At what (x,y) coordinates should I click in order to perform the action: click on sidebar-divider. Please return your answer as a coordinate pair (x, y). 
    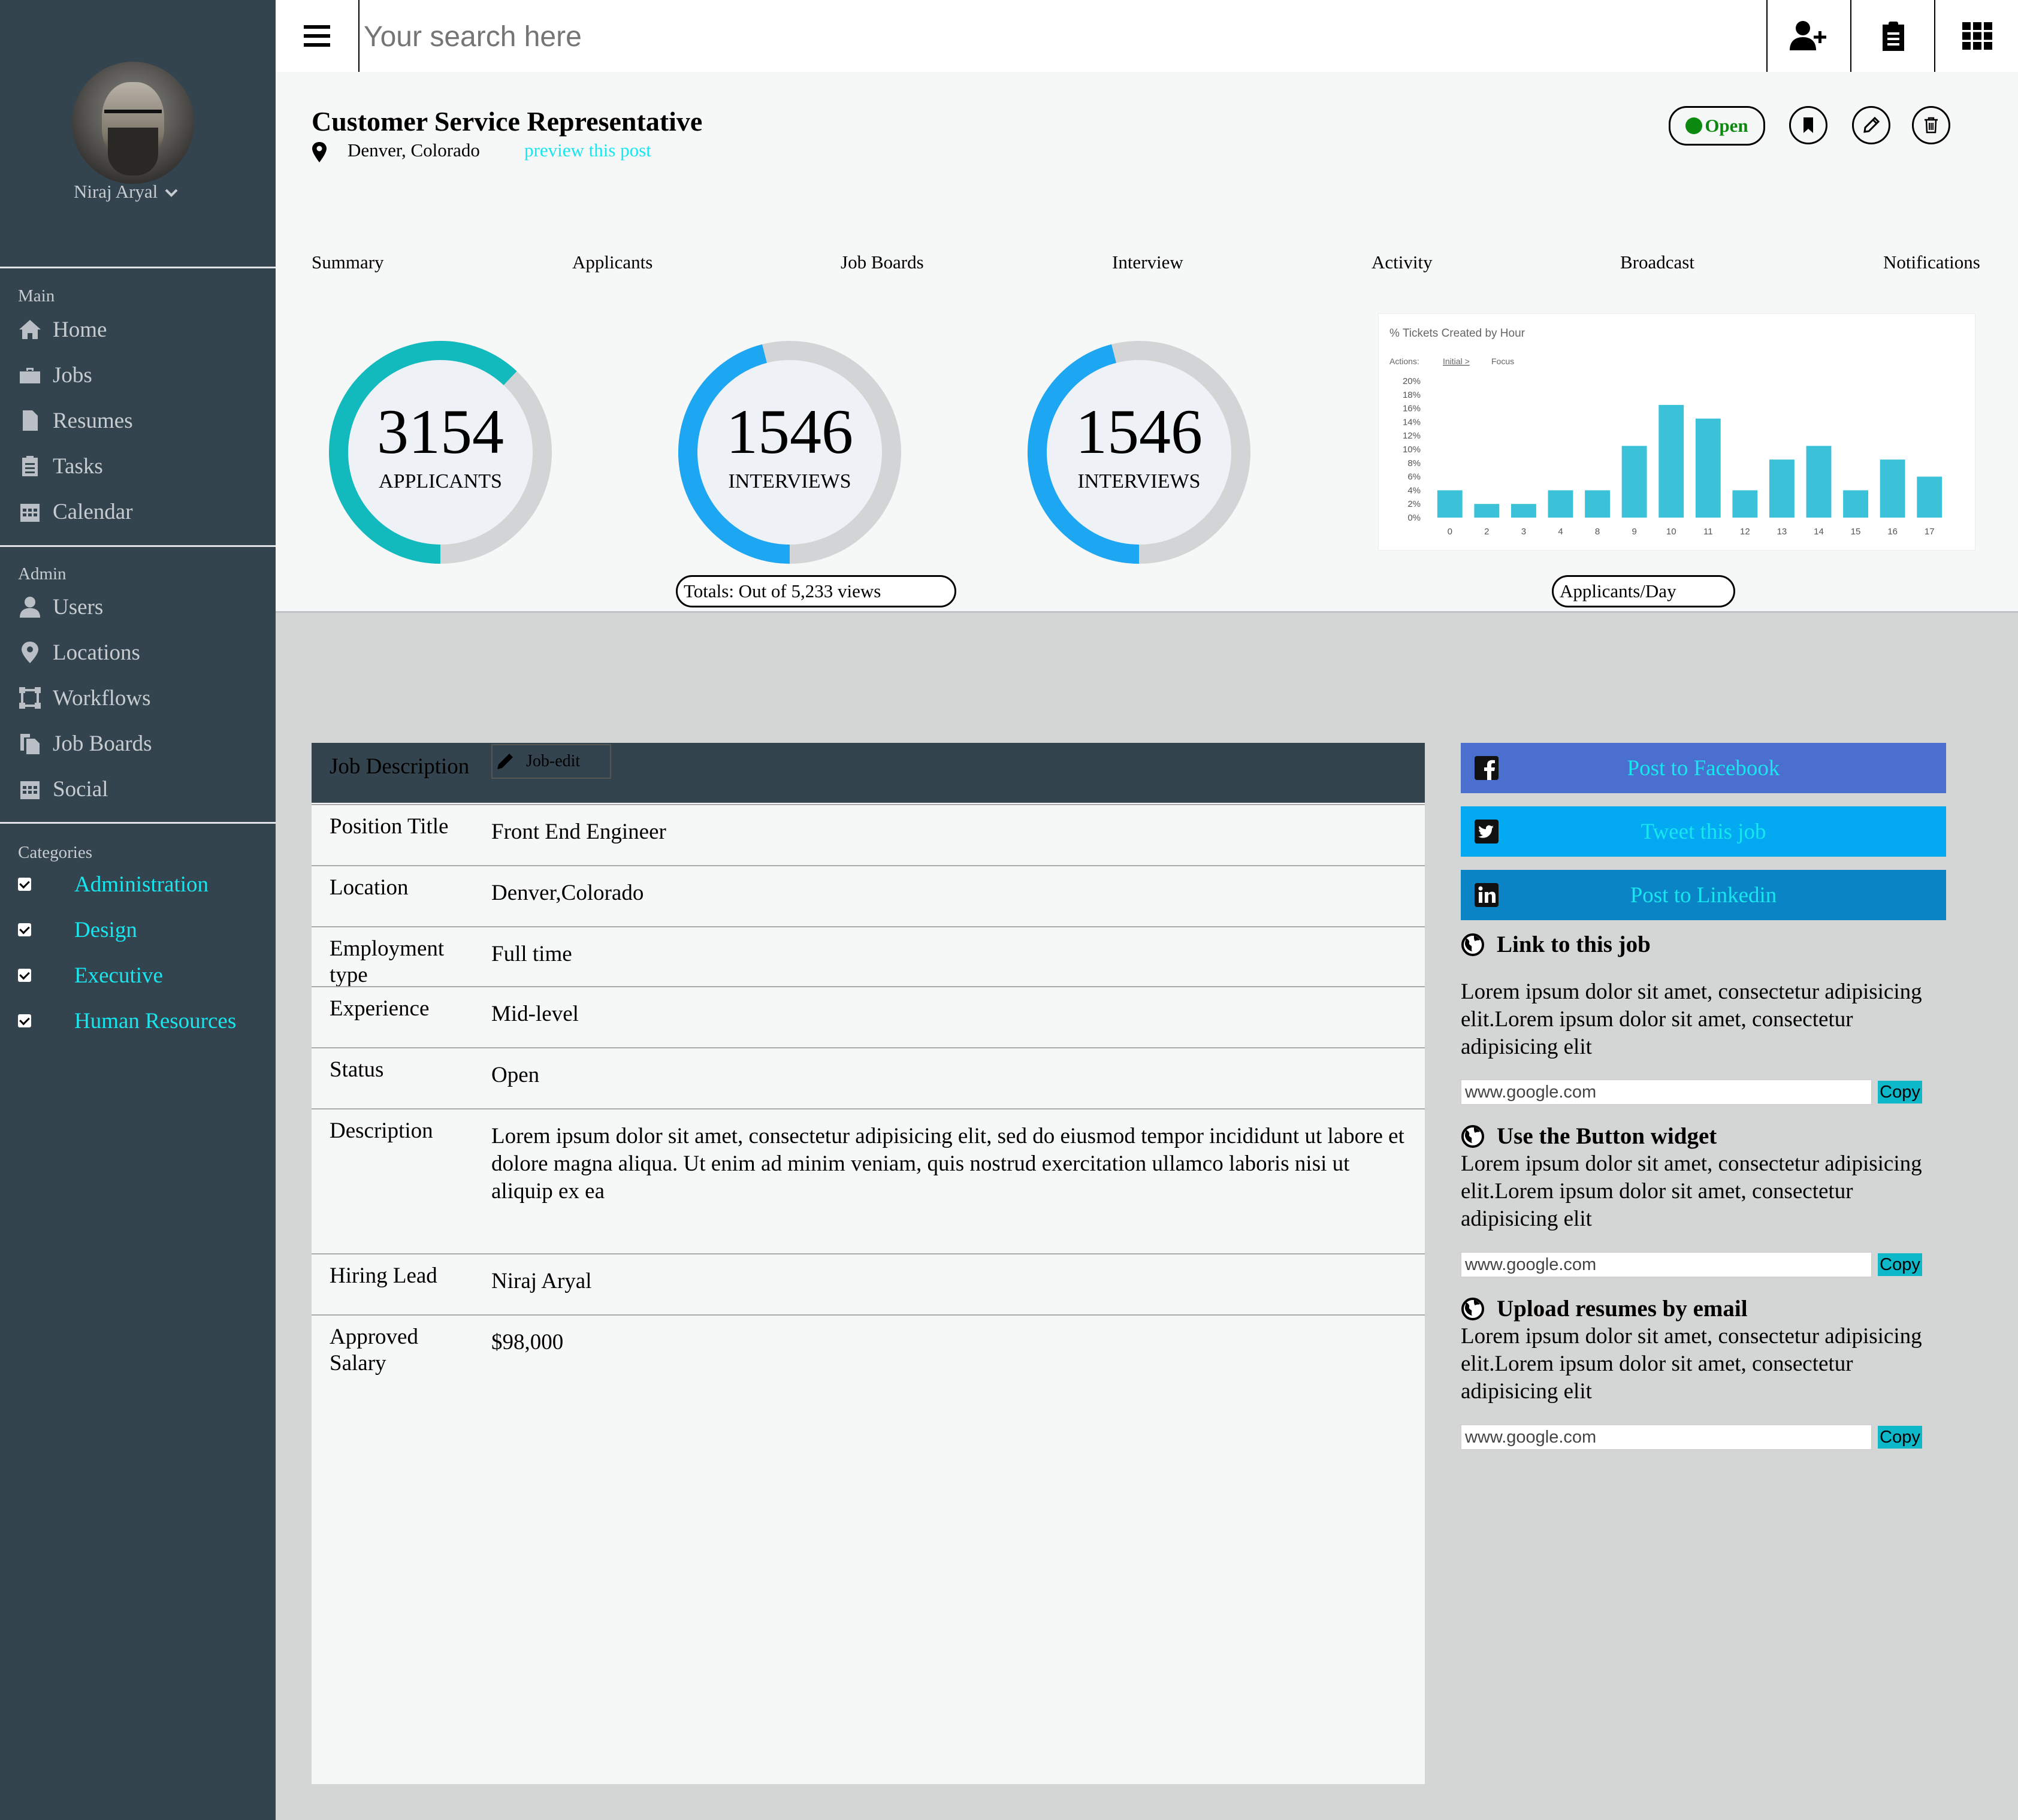
    Looking at the image, I should click on (138, 546).